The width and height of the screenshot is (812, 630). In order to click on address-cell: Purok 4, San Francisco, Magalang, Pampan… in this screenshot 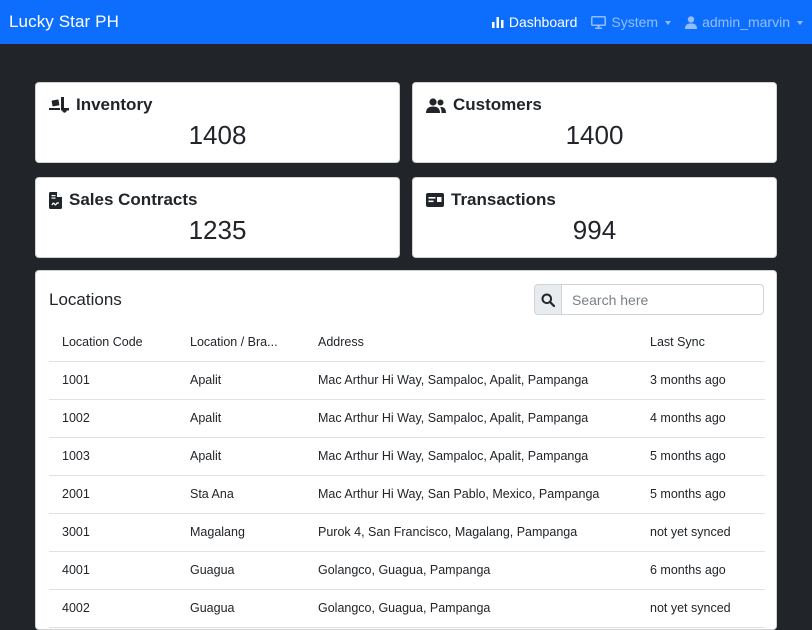, I will do `click(471, 532)`.